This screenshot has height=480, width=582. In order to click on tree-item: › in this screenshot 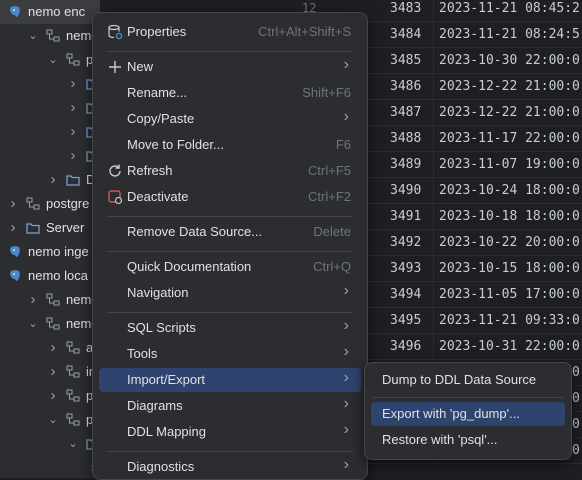, I will do `click(50, 467)`.